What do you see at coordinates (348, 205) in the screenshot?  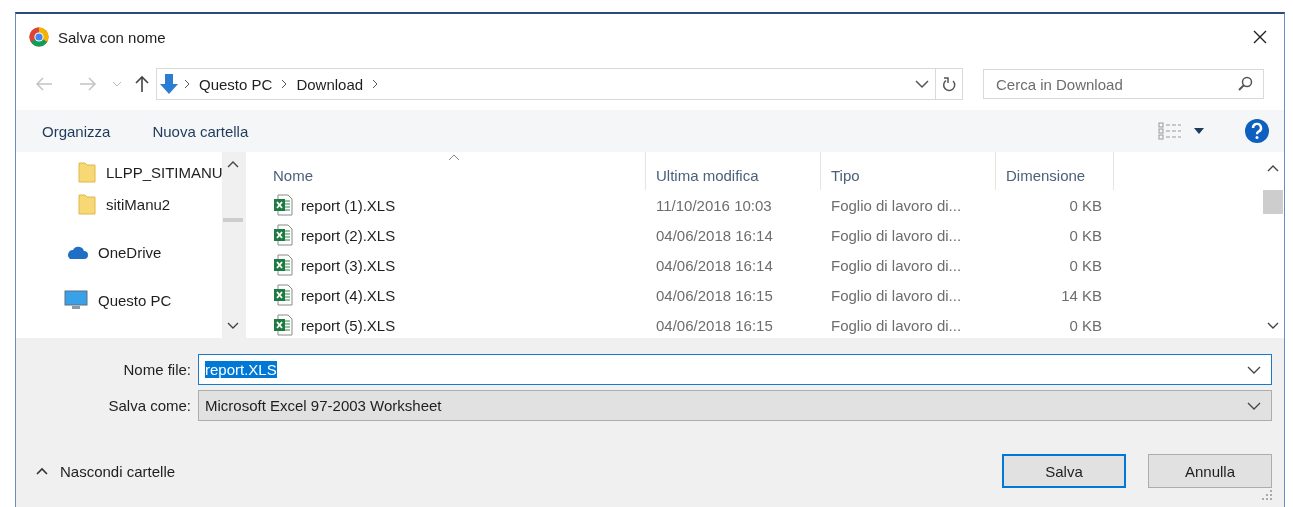 I see `file-name: report (1).XLS` at bounding box center [348, 205].